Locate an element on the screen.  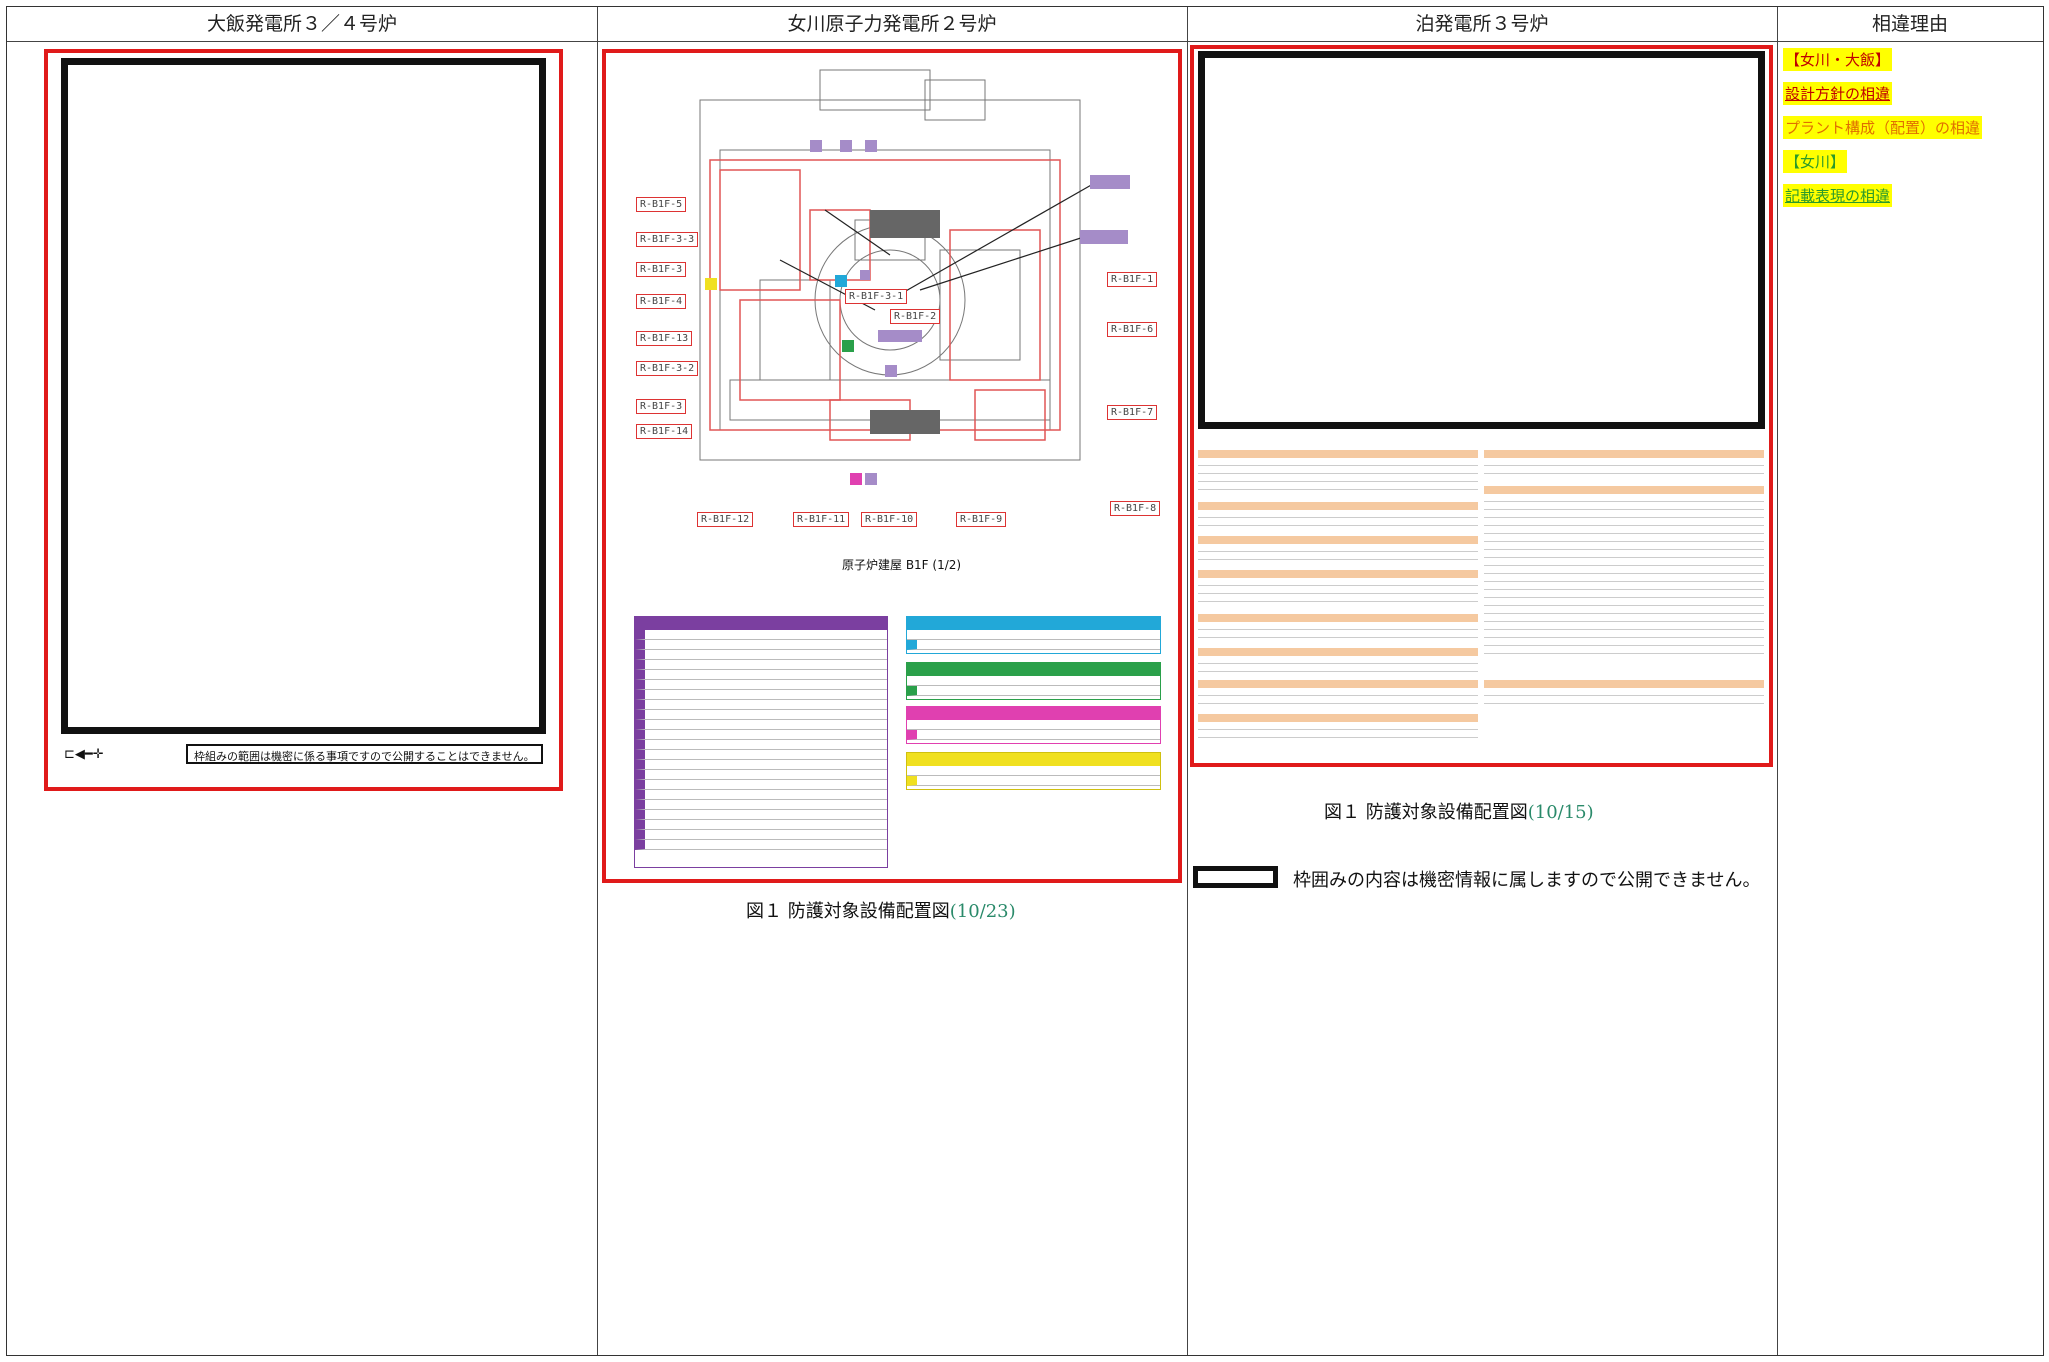
reason-tag: 【女川】 is located at coordinates (1815, 161).